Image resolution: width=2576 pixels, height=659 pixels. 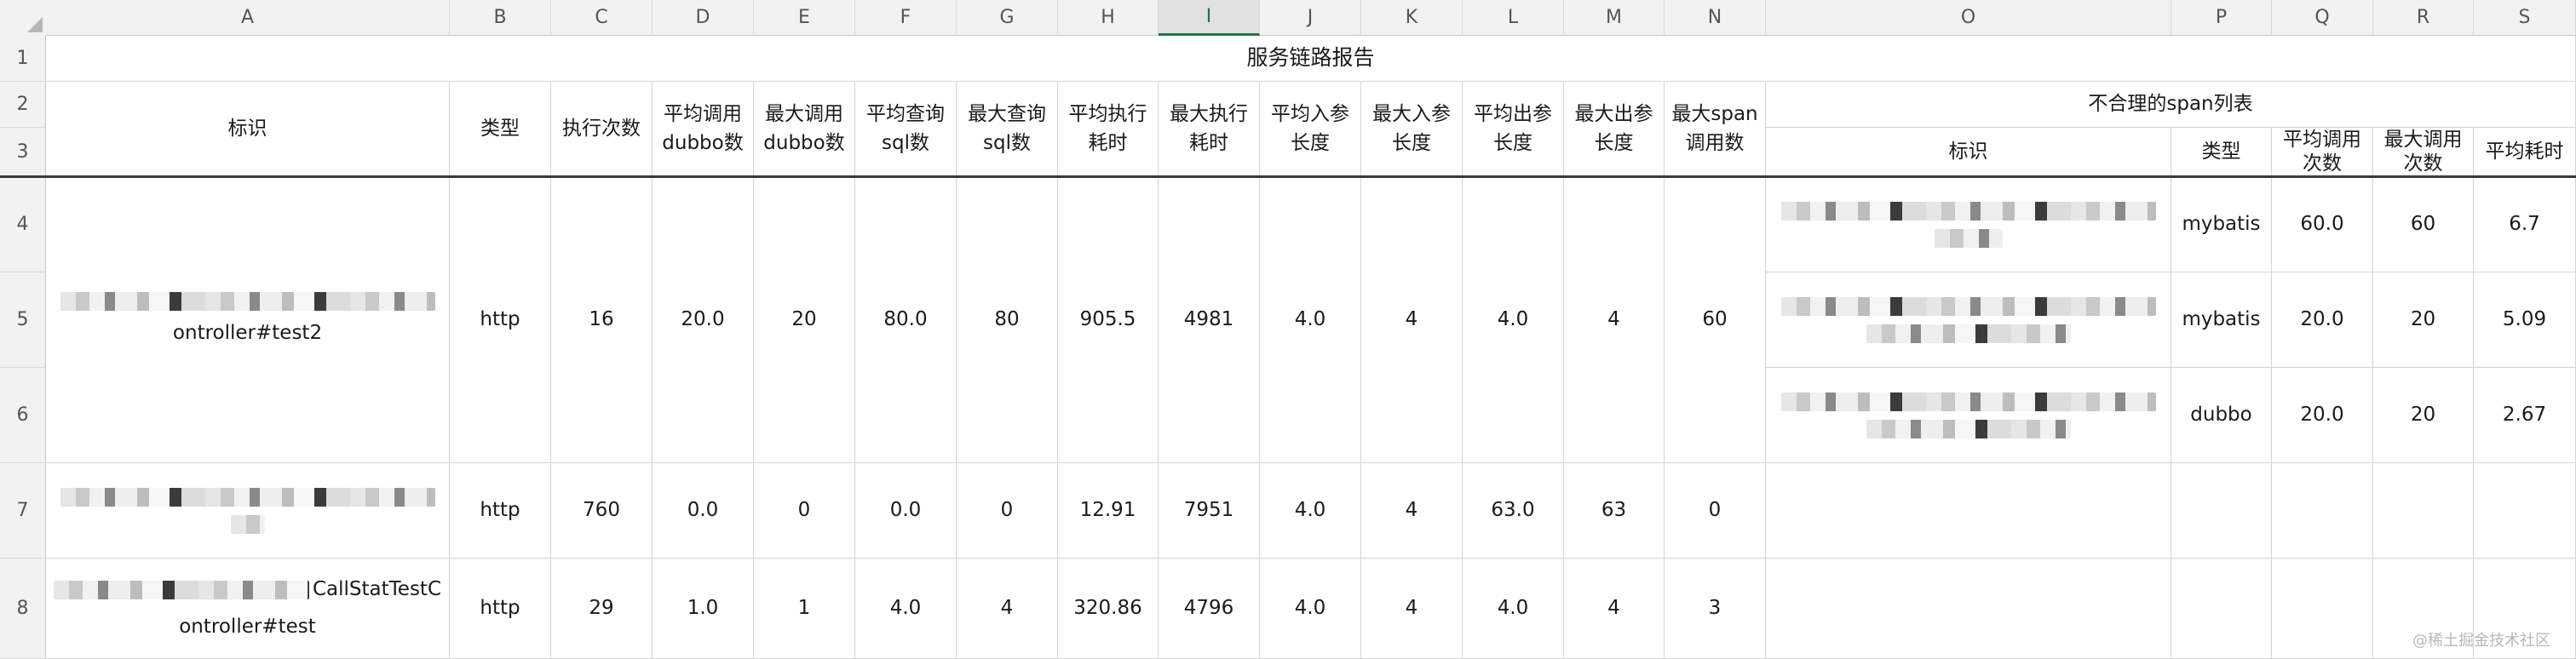 I want to click on record-2-span-avg-empty, so click(x=2322, y=511).